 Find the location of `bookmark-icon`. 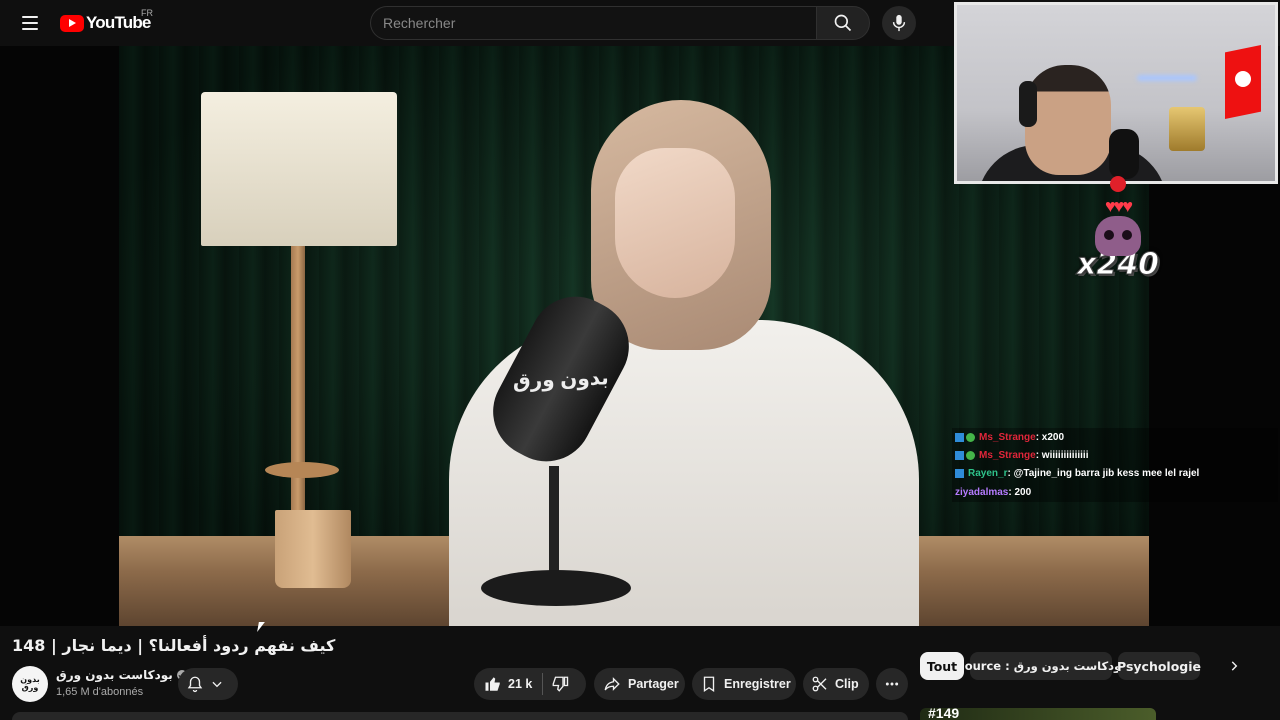

bookmark-icon is located at coordinates (709, 684).